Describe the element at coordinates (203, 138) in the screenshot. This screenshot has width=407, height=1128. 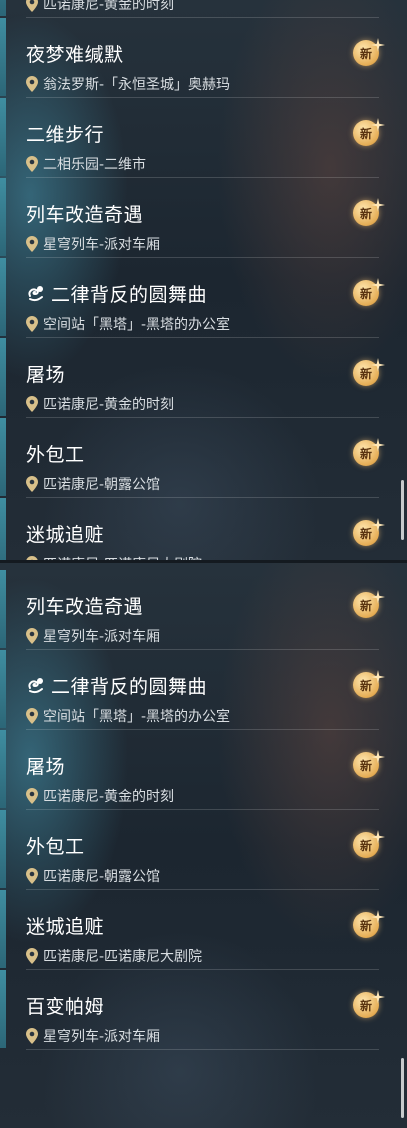
I see `mission-item: 二维步行 二相乐园-二维市 新` at that location.